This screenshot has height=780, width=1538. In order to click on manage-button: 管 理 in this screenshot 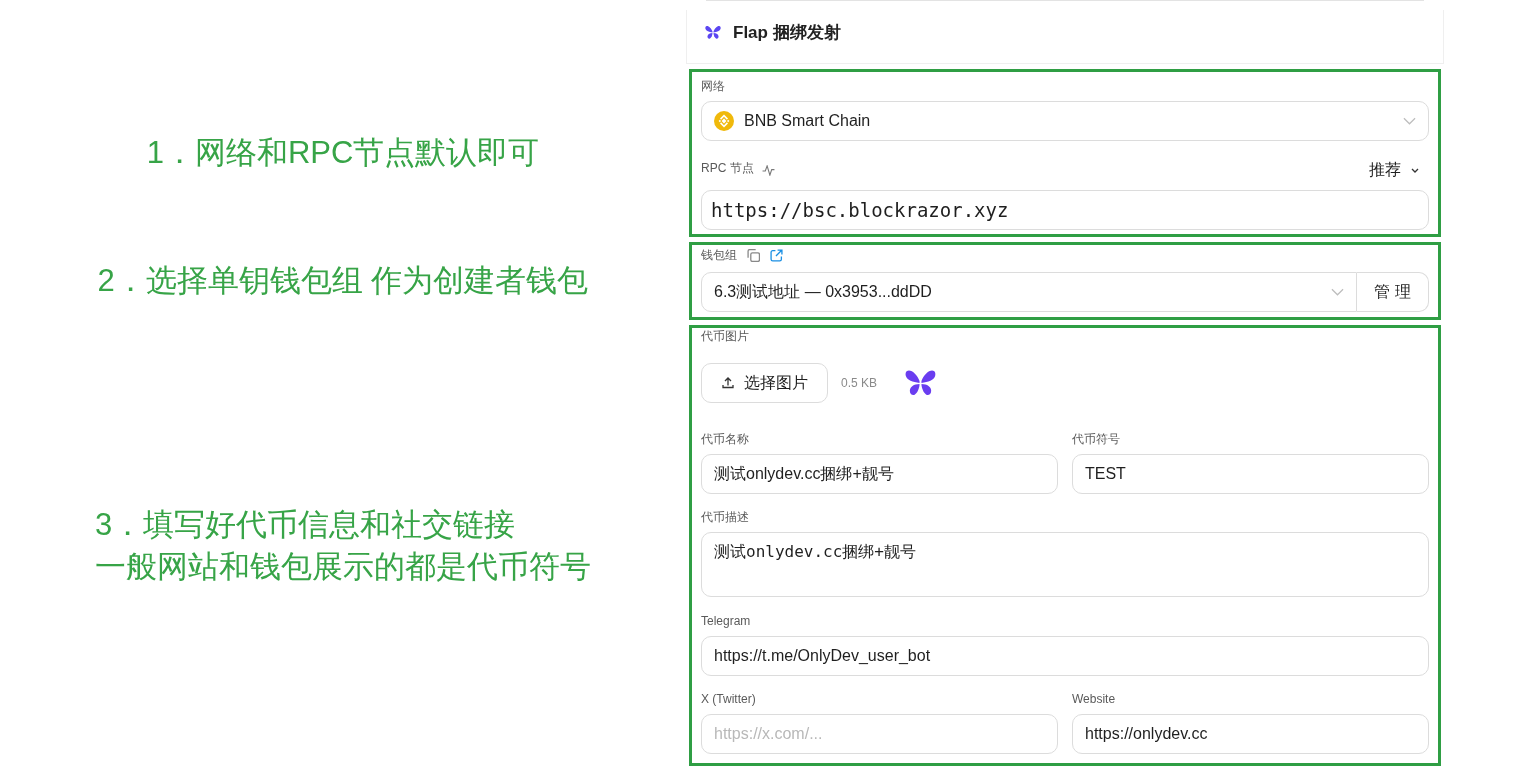, I will do `click(1393, 292)`.